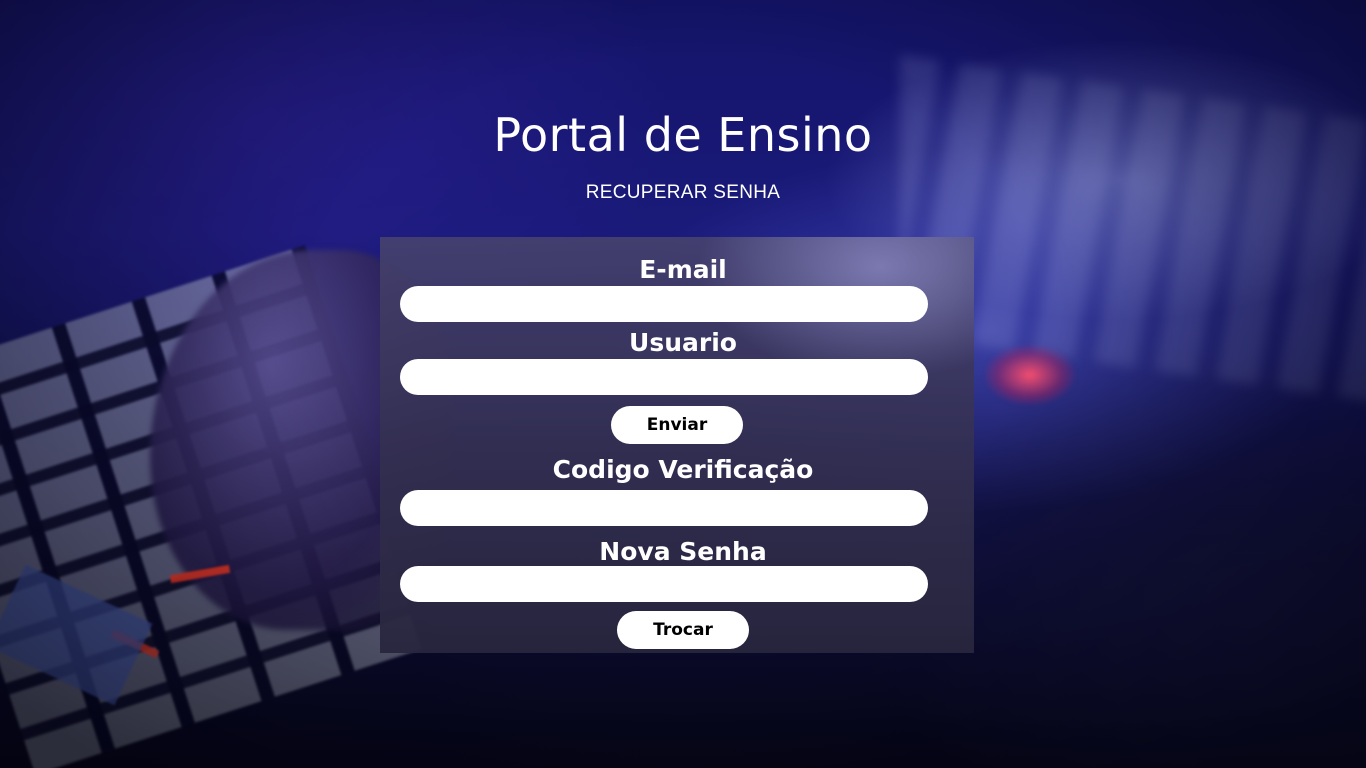 The image size is (1366, 768). What do you see at coordinates (664, 508) in the screenshot?
I see `codigo-verificacao-field` at bounding box center [664, 508].